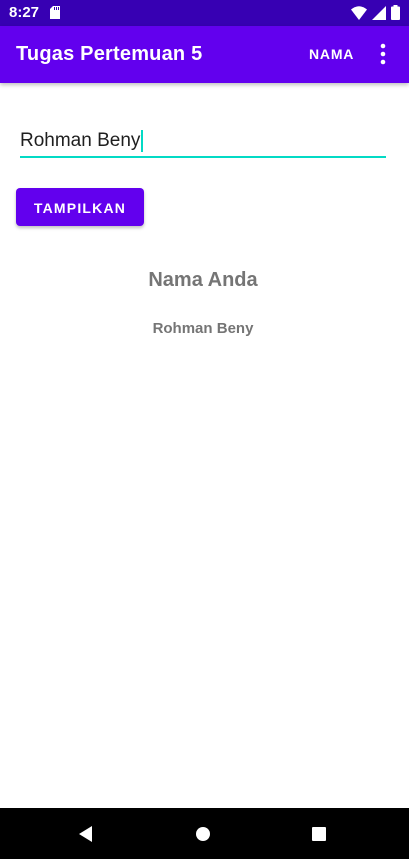  I want to click on recents-icon, so click(319, 834).